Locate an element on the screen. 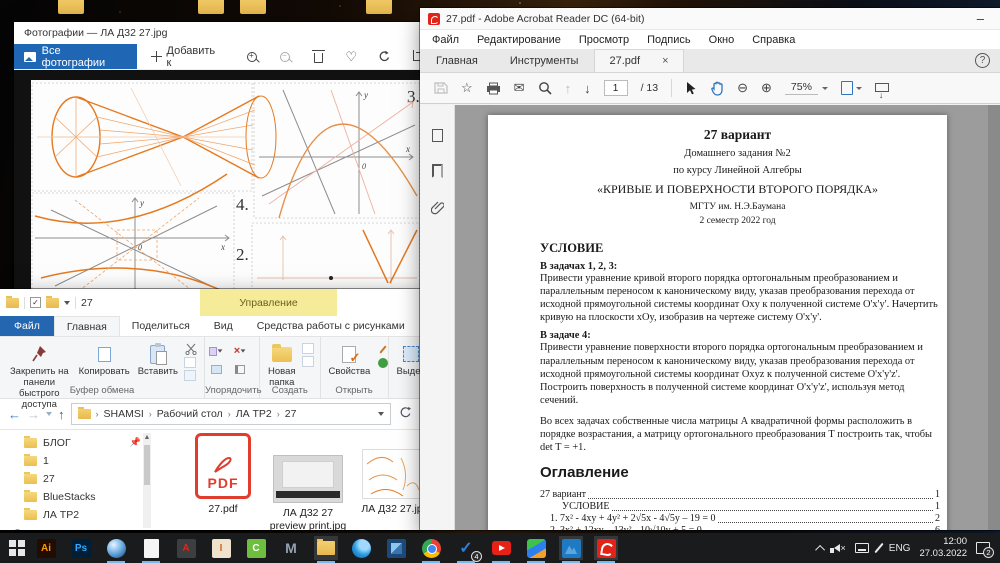 This screenshot has height=563, width=1000. print-button is located at coordinates (493, 88).